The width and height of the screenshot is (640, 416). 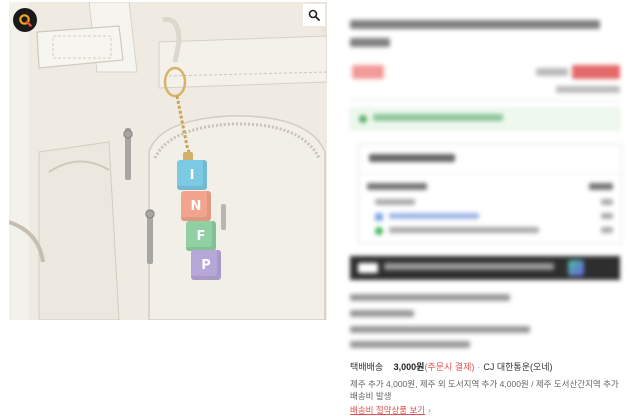 What do you see at coordinates (379, 231) in the screenshot?
I see `point-icon` at bounding box center [379, 231].